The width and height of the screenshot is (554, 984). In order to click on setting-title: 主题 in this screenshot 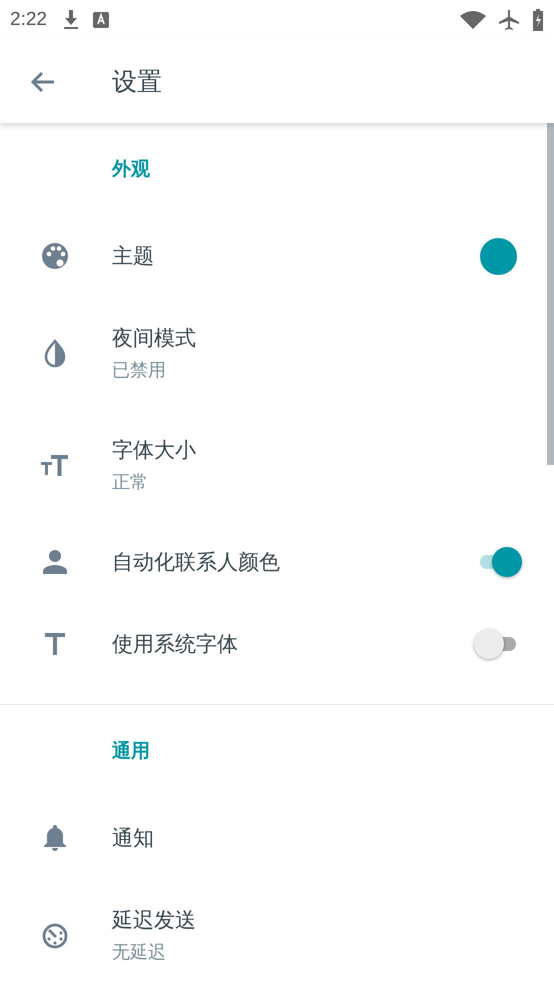, I will do `click(133, 256)`.